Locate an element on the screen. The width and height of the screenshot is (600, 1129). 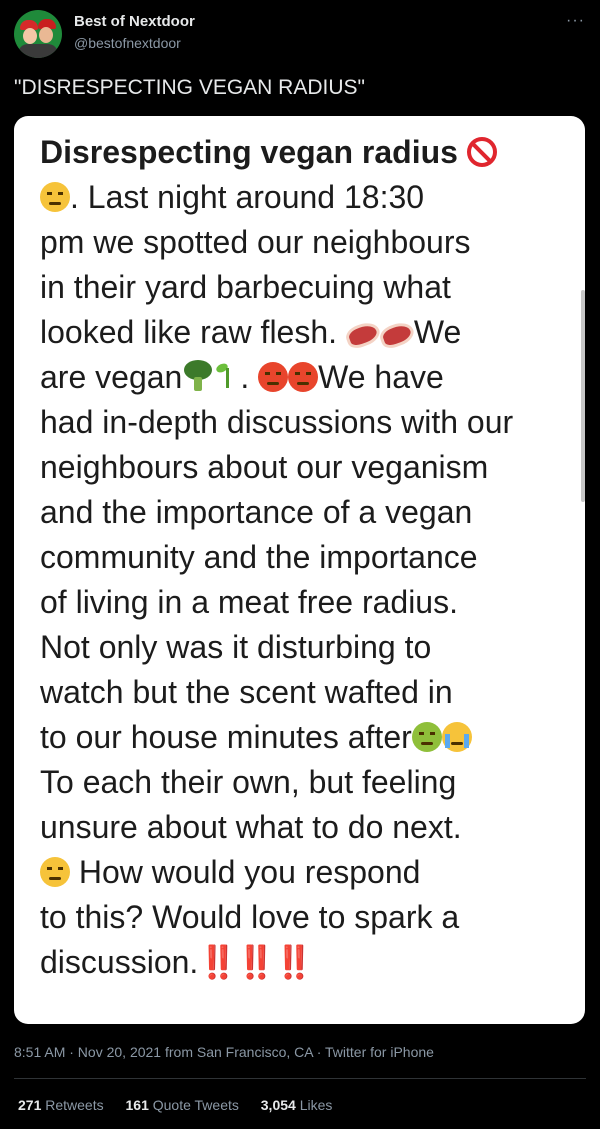
post-line: to this? Would love to spark a is located at coordinates (250, 917).